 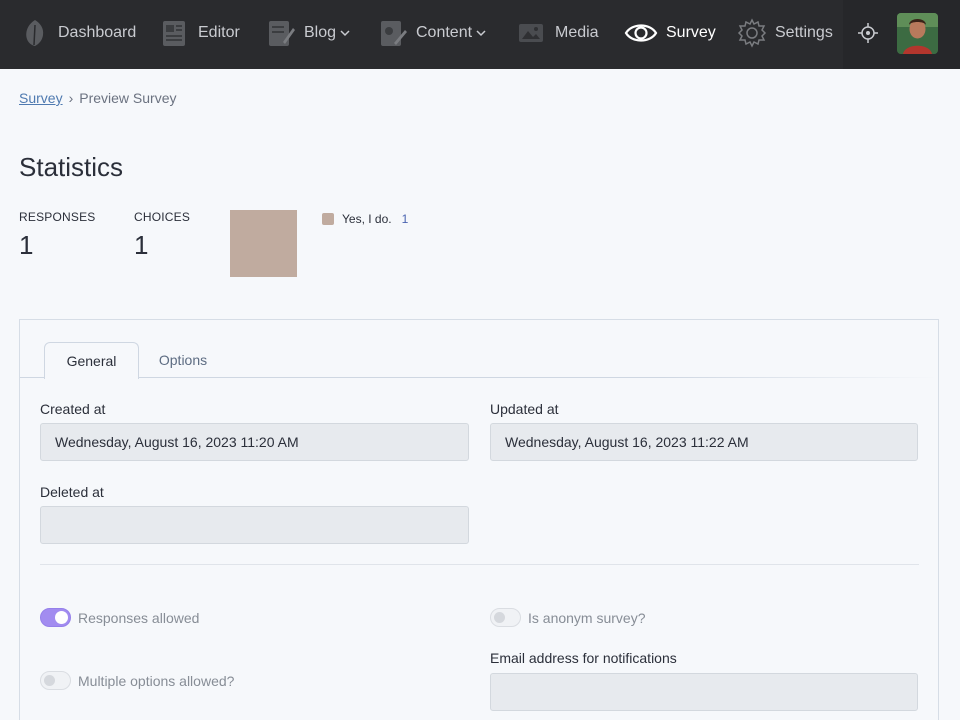 I want to click on avatar, so click(x=917, y=33).